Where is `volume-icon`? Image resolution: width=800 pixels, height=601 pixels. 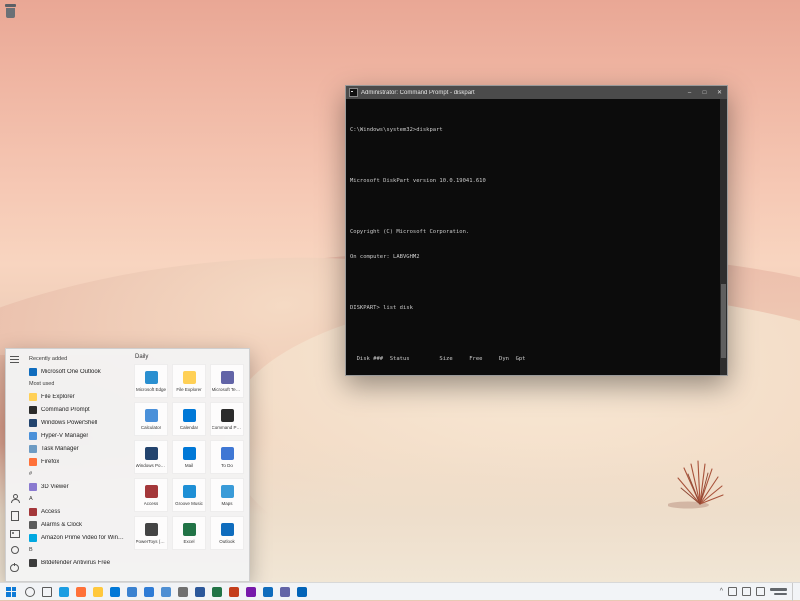
volume-icon is located at coordinates (746, 591).